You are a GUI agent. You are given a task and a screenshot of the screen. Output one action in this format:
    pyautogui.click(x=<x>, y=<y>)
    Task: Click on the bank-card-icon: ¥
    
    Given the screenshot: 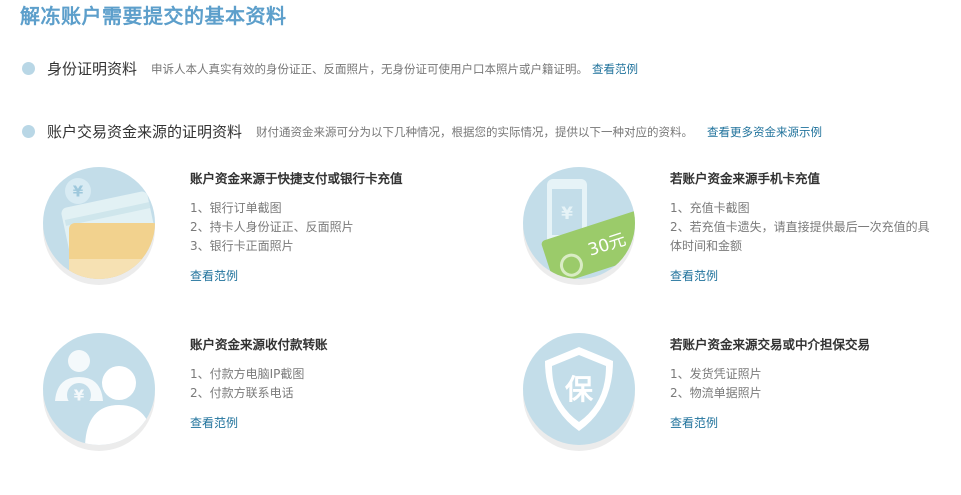 What is the action you would take?
    pyautogui.click(x=99, y=223)
    